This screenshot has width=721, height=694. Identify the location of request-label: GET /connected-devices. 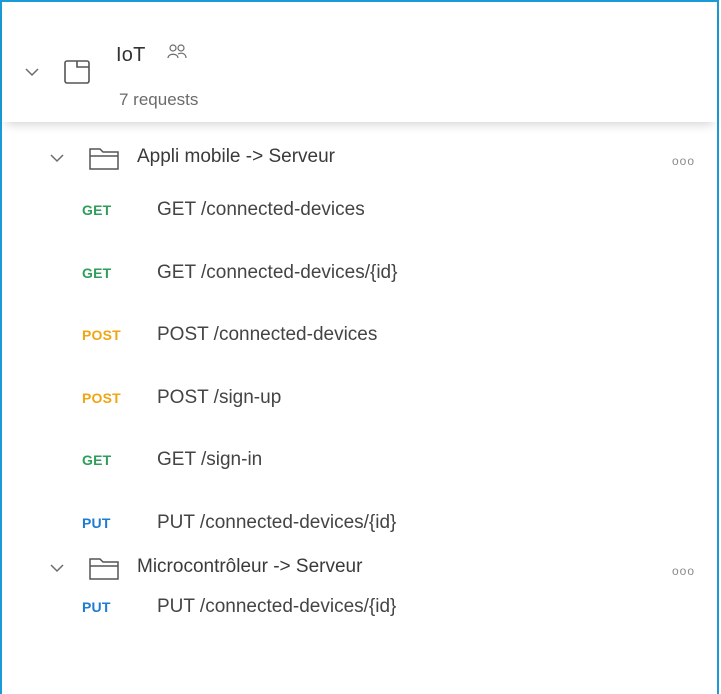
(261, 209).